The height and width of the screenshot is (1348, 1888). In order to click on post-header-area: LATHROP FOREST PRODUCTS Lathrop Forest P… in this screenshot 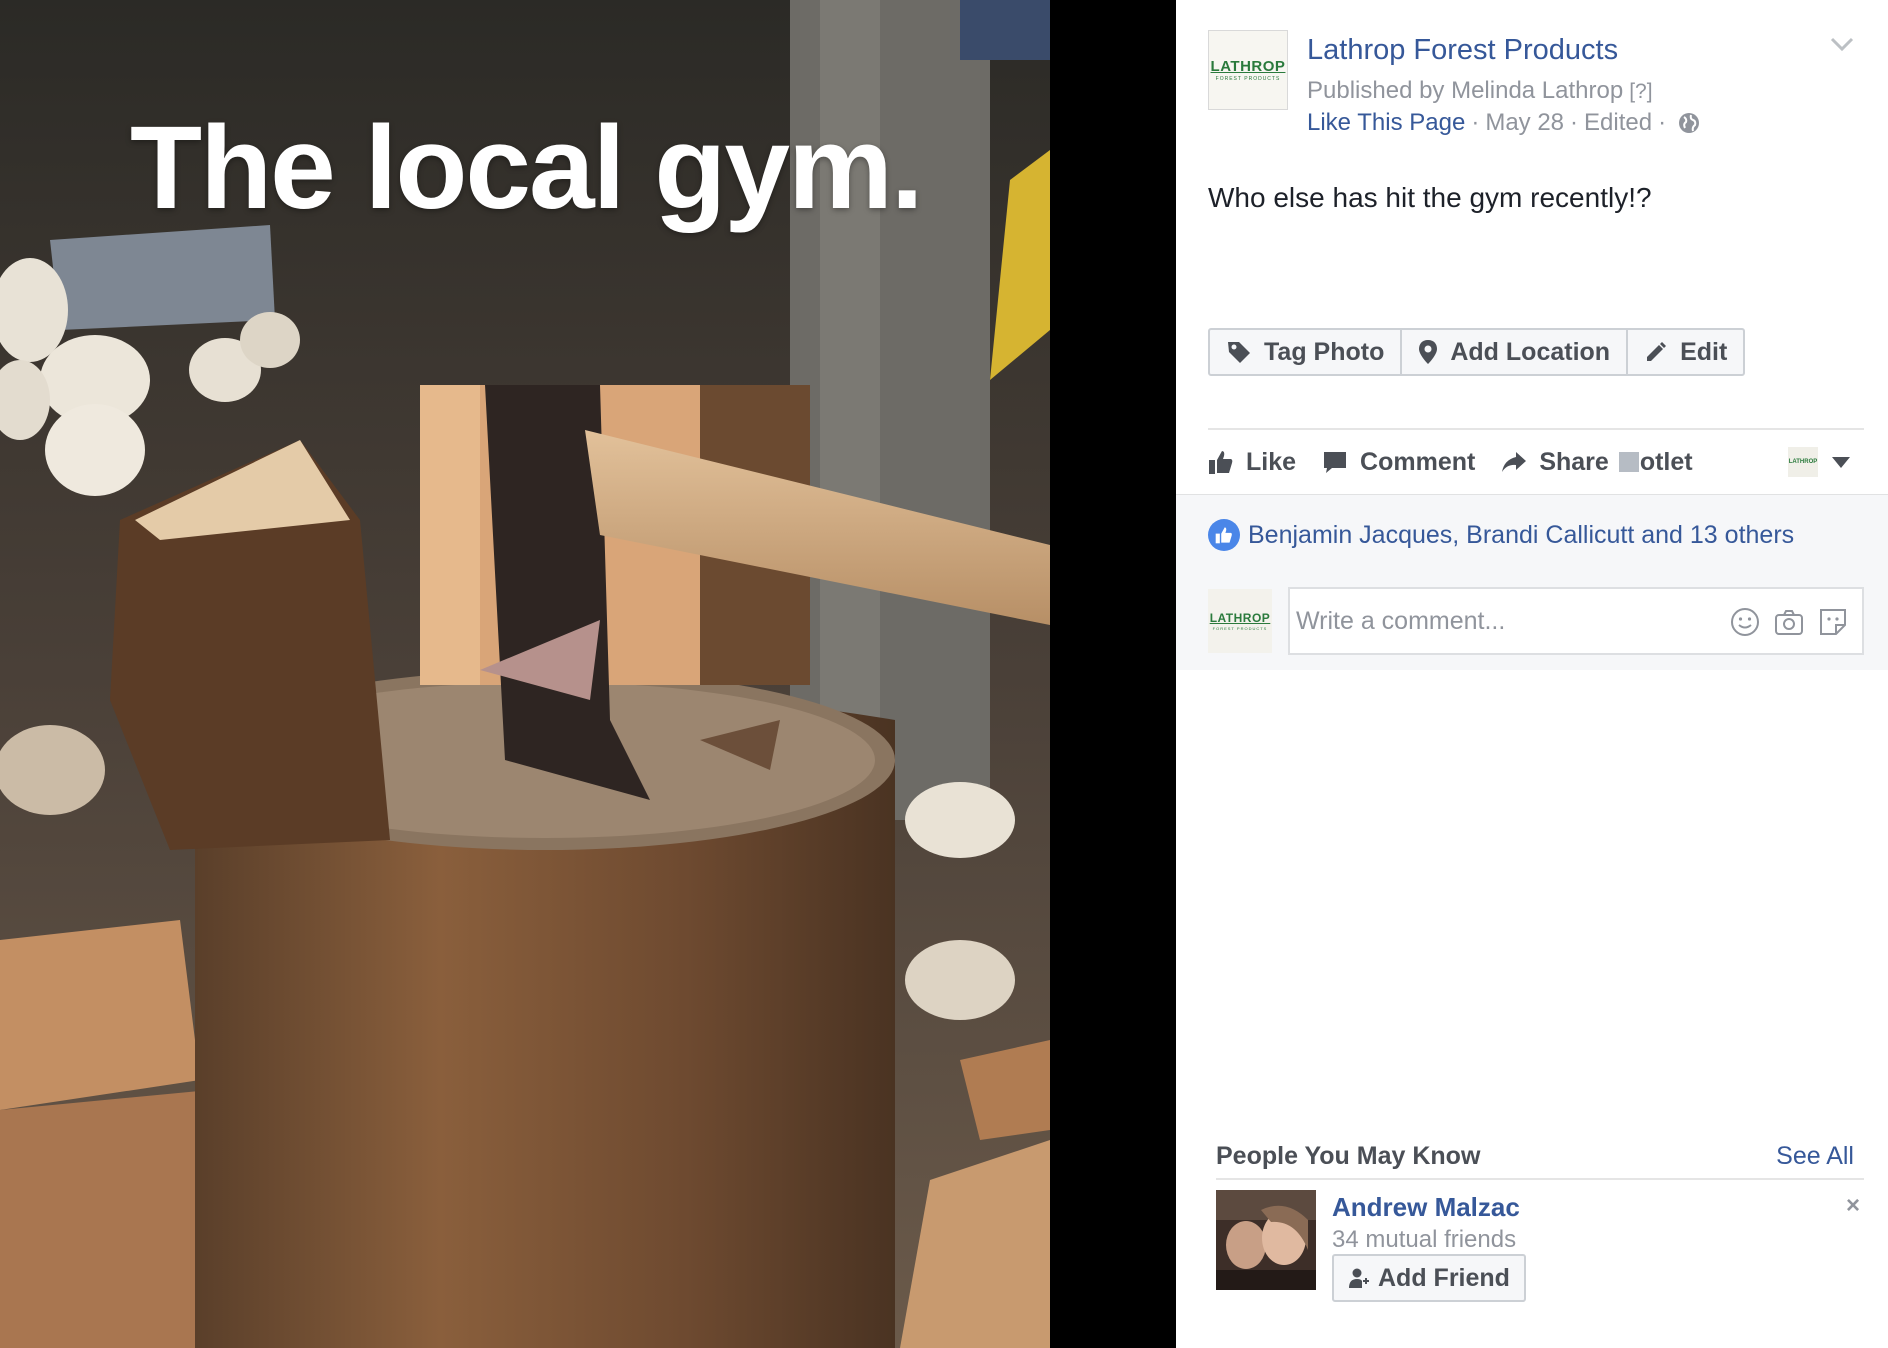, I will do `click(1532, 247)`.